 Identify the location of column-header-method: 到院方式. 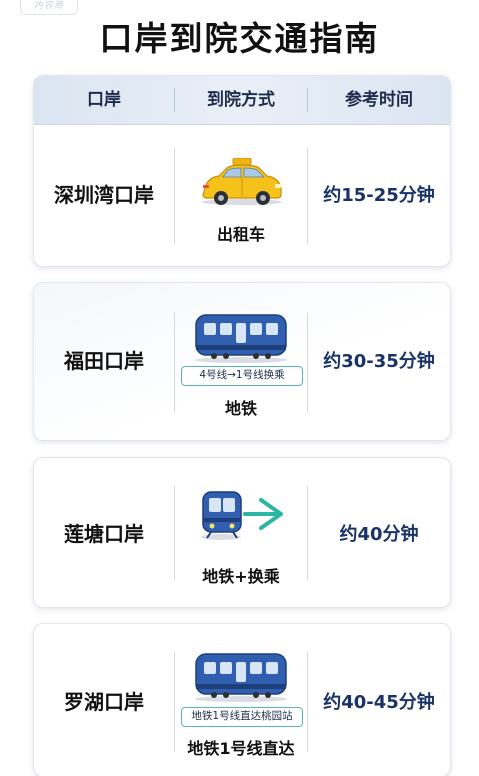
(241, 100).